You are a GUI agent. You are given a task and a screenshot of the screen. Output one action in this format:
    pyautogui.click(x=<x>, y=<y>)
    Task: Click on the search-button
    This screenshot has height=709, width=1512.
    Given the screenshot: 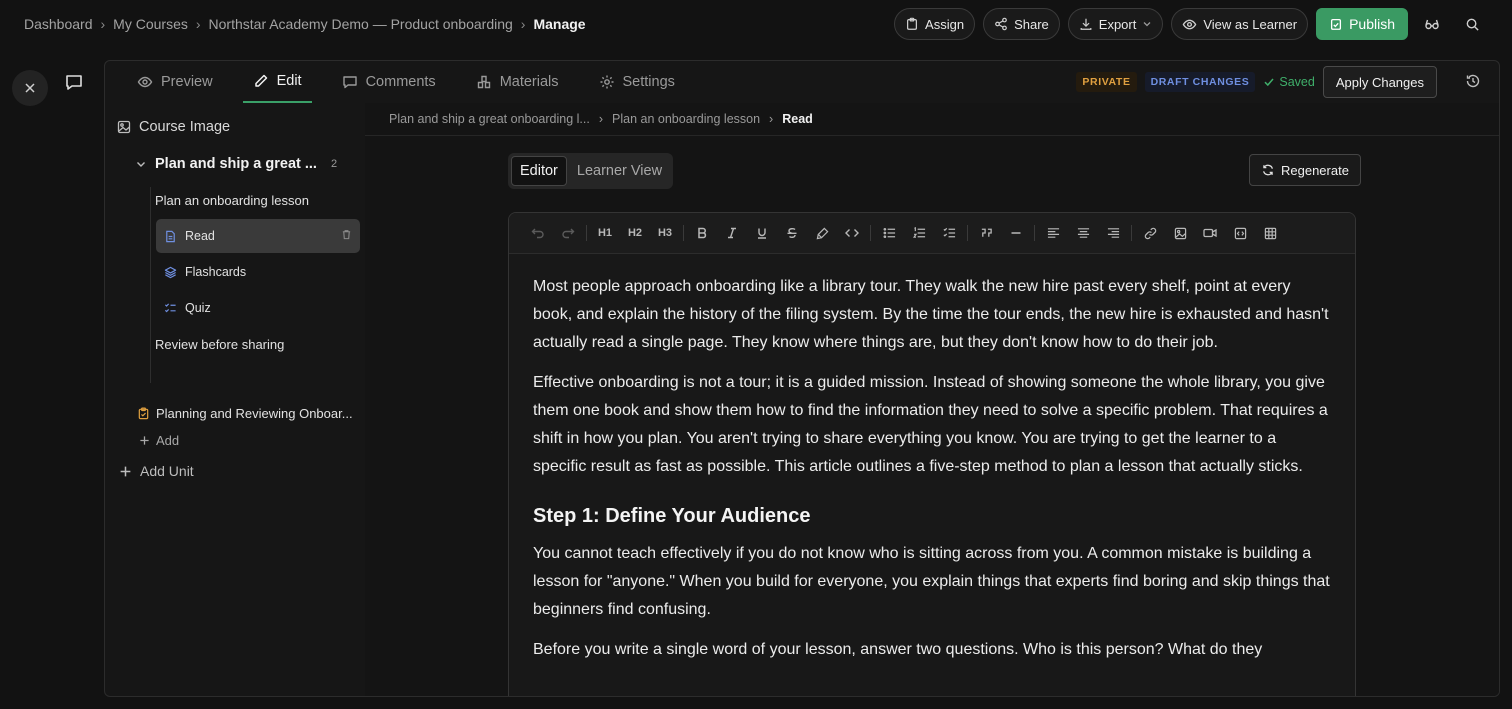 What is the action you would take?
    pyautogui.click(x=1472, y=24)
    